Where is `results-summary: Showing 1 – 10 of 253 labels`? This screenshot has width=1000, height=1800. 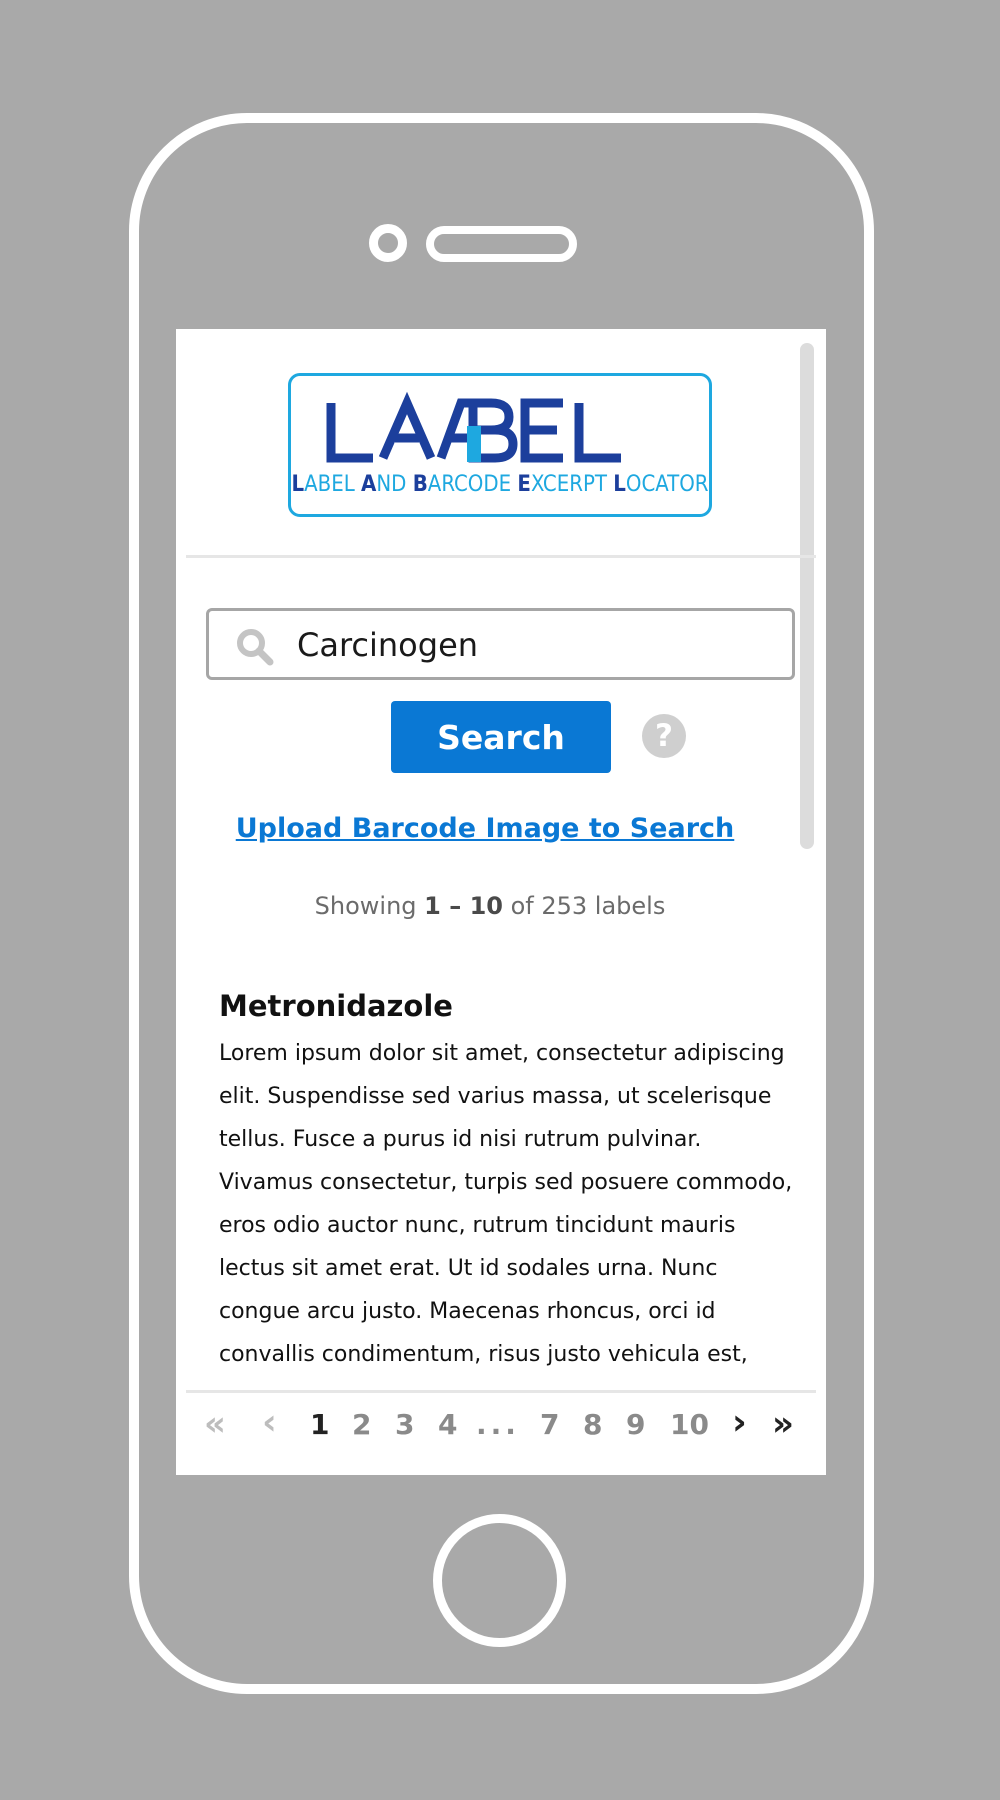
results-summary: Showing 1 – 10 of 253 labels is located at coordinates (500, 906).